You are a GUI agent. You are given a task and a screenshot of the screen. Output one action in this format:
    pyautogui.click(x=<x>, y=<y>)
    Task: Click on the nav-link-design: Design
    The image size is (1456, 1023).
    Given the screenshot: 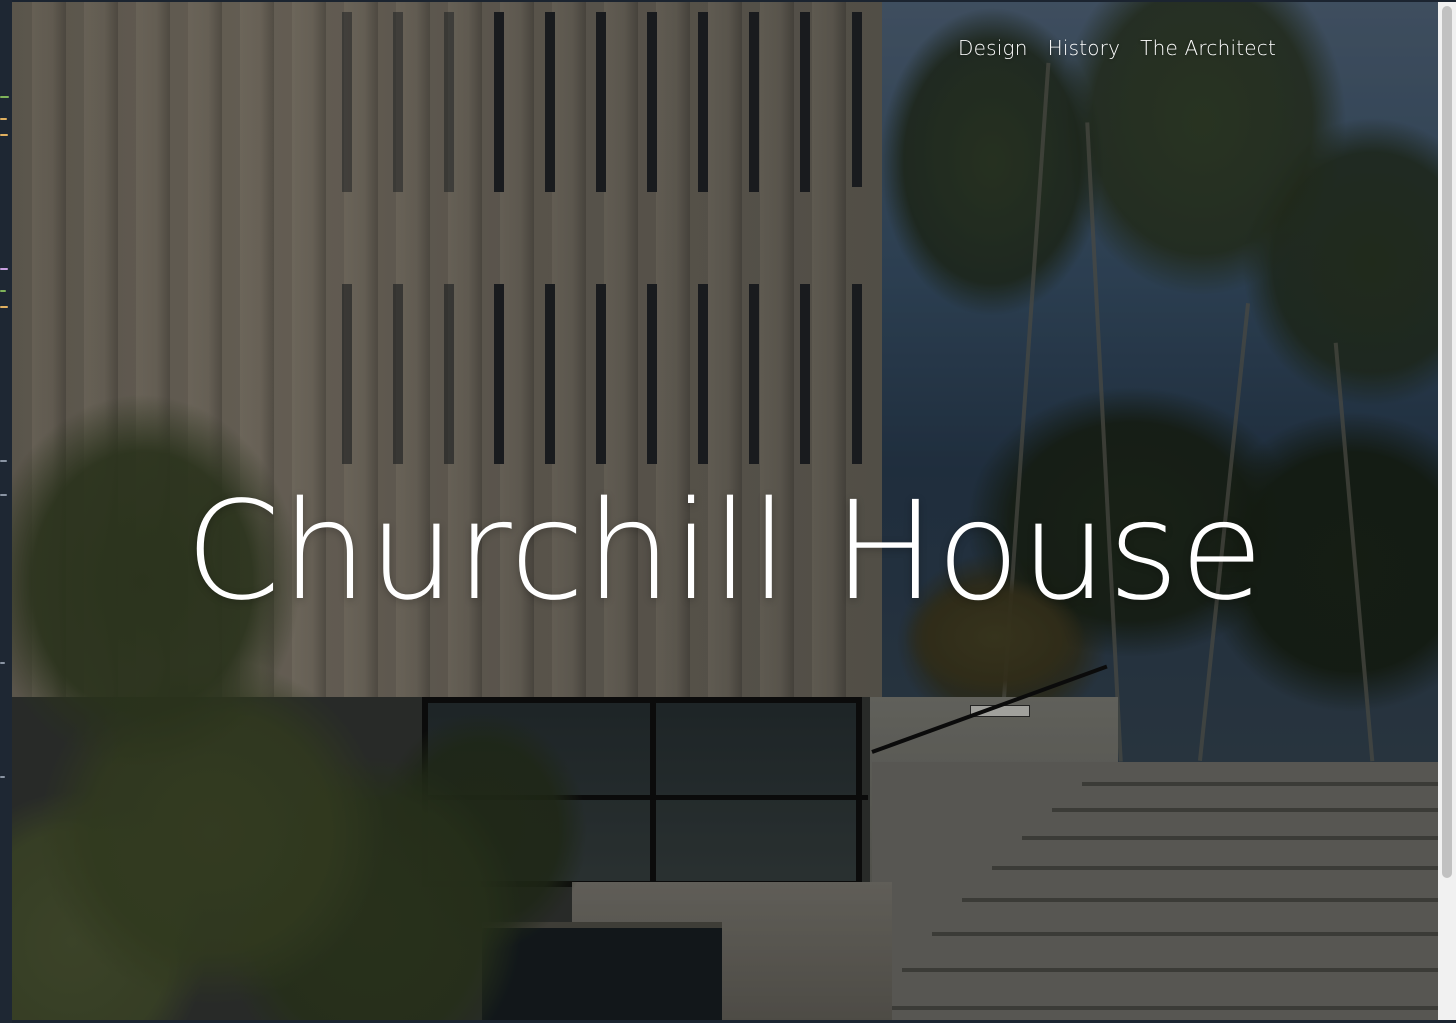 What is the action you would take?
    pyautogui.click(x=993, y=48)
    